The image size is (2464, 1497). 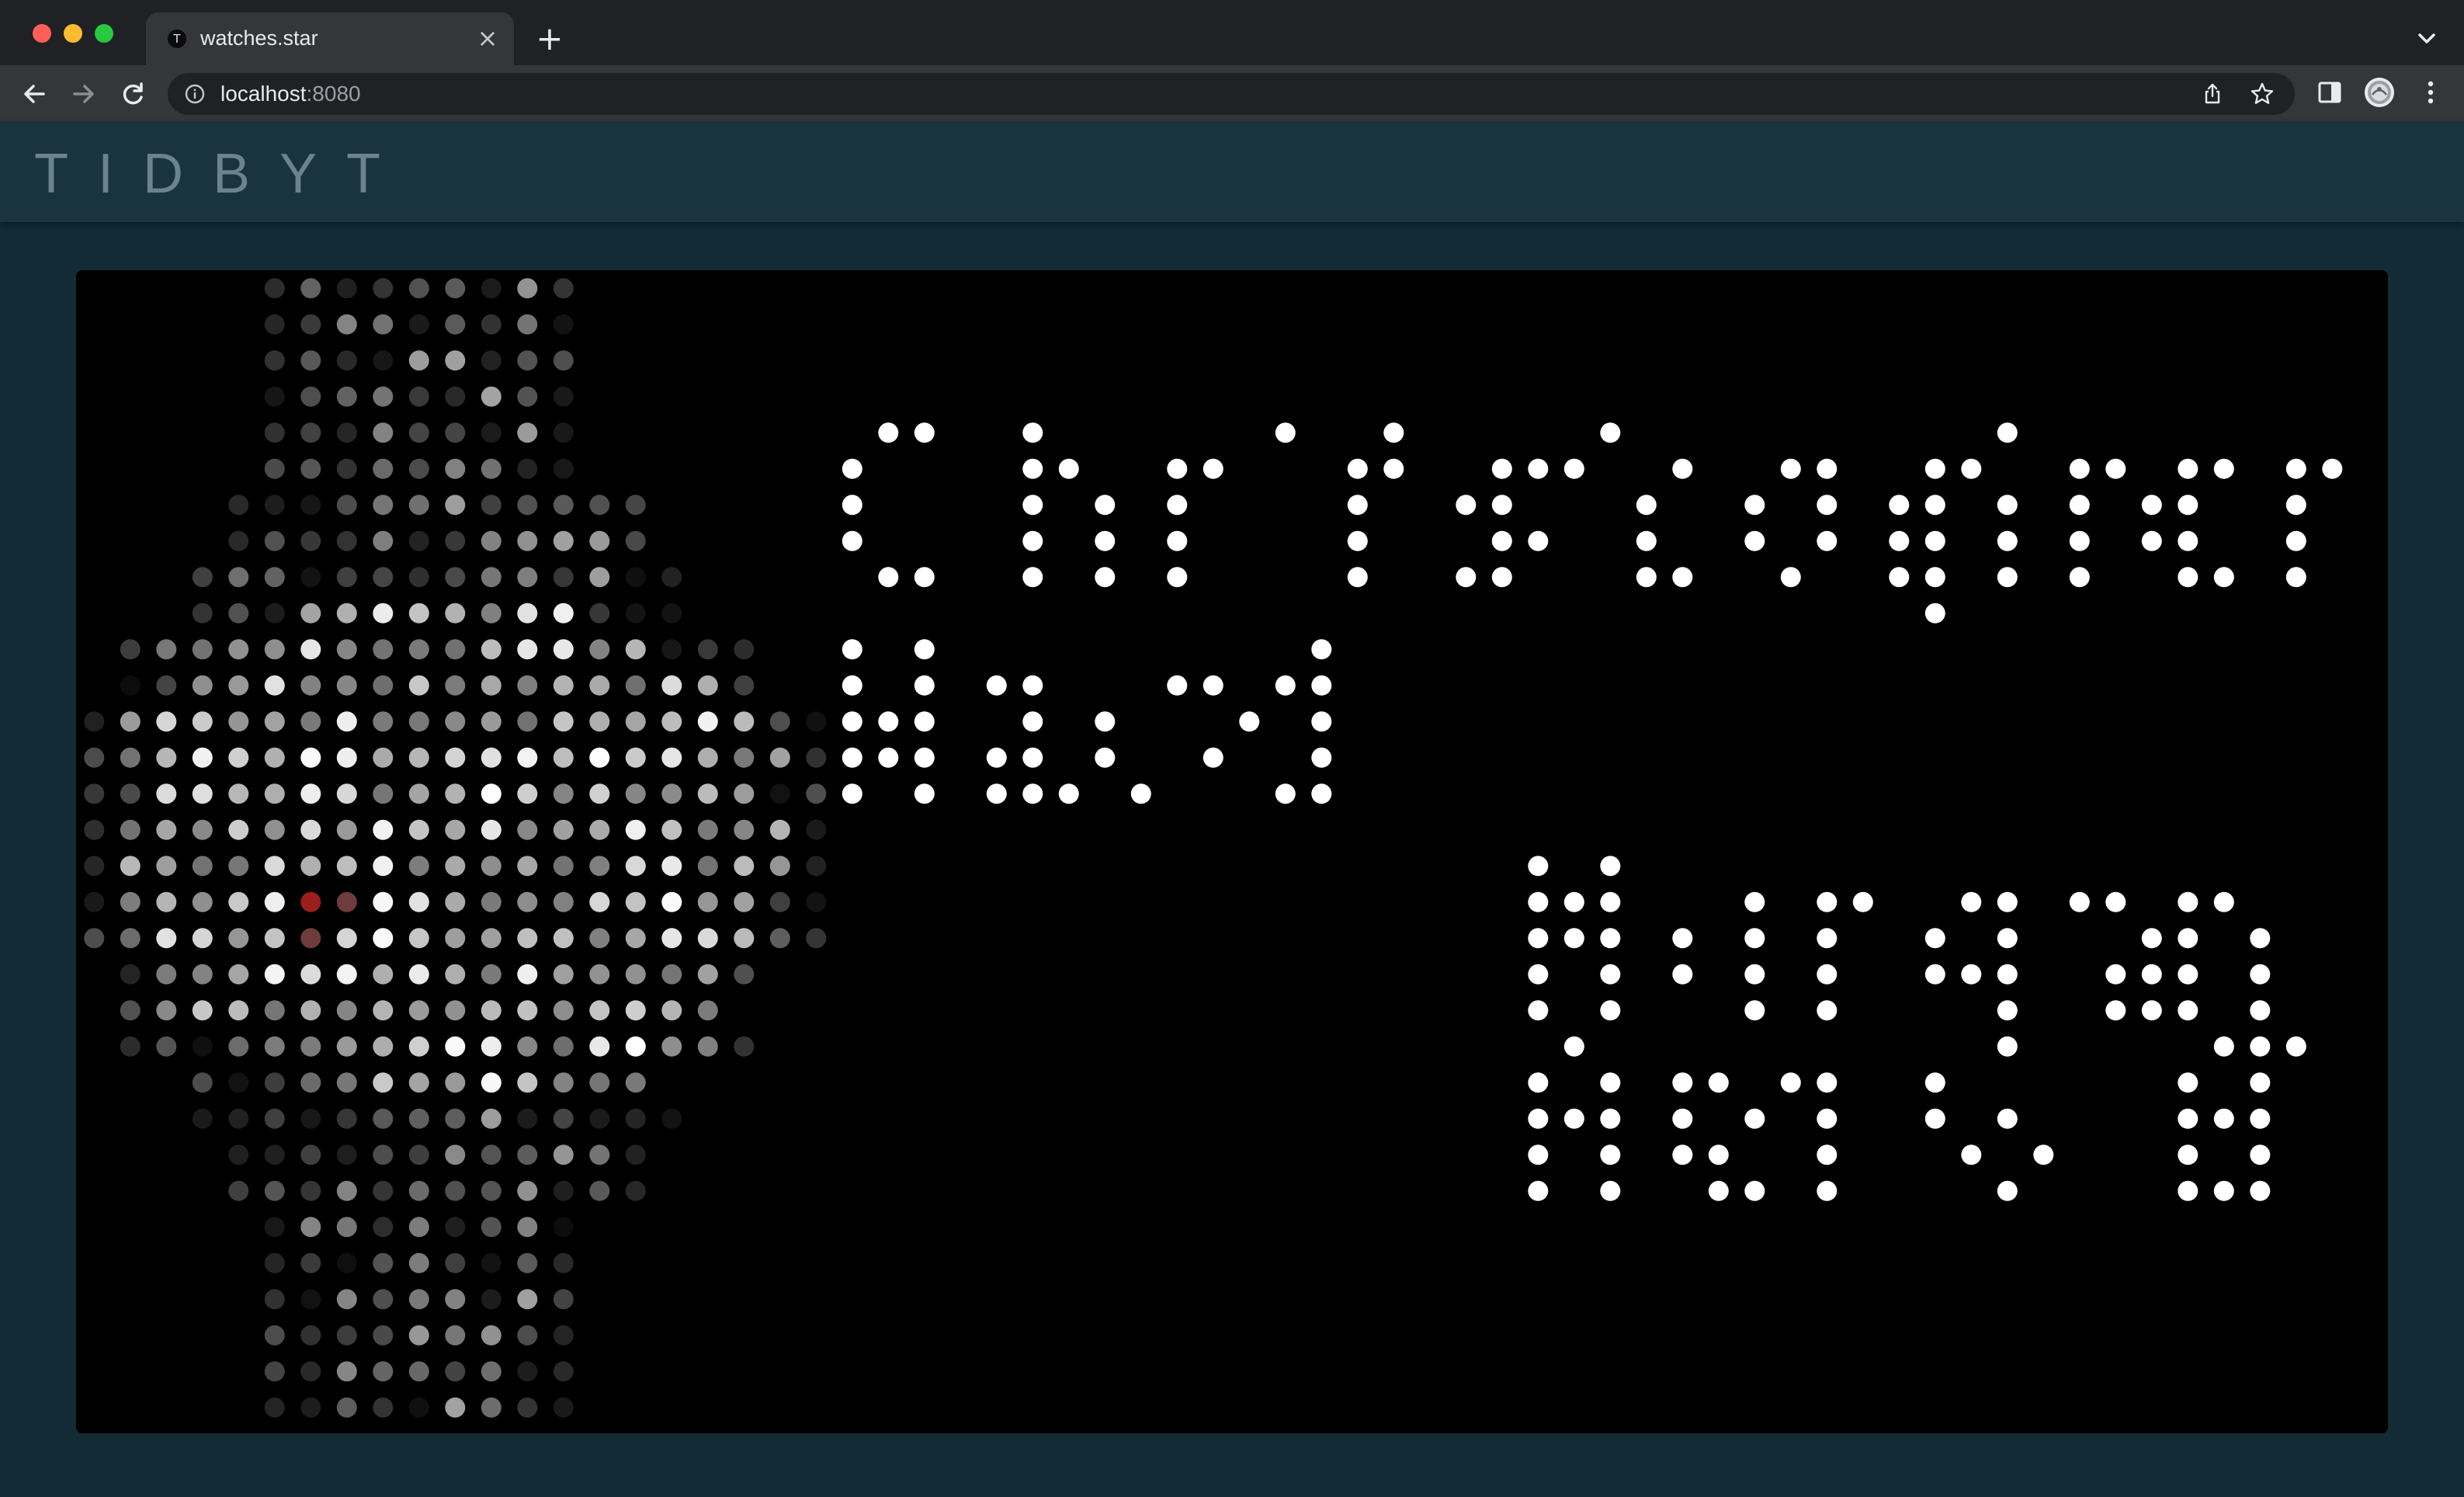 I want to click on bookmark-star-icon, so click(x=2262, y=94).